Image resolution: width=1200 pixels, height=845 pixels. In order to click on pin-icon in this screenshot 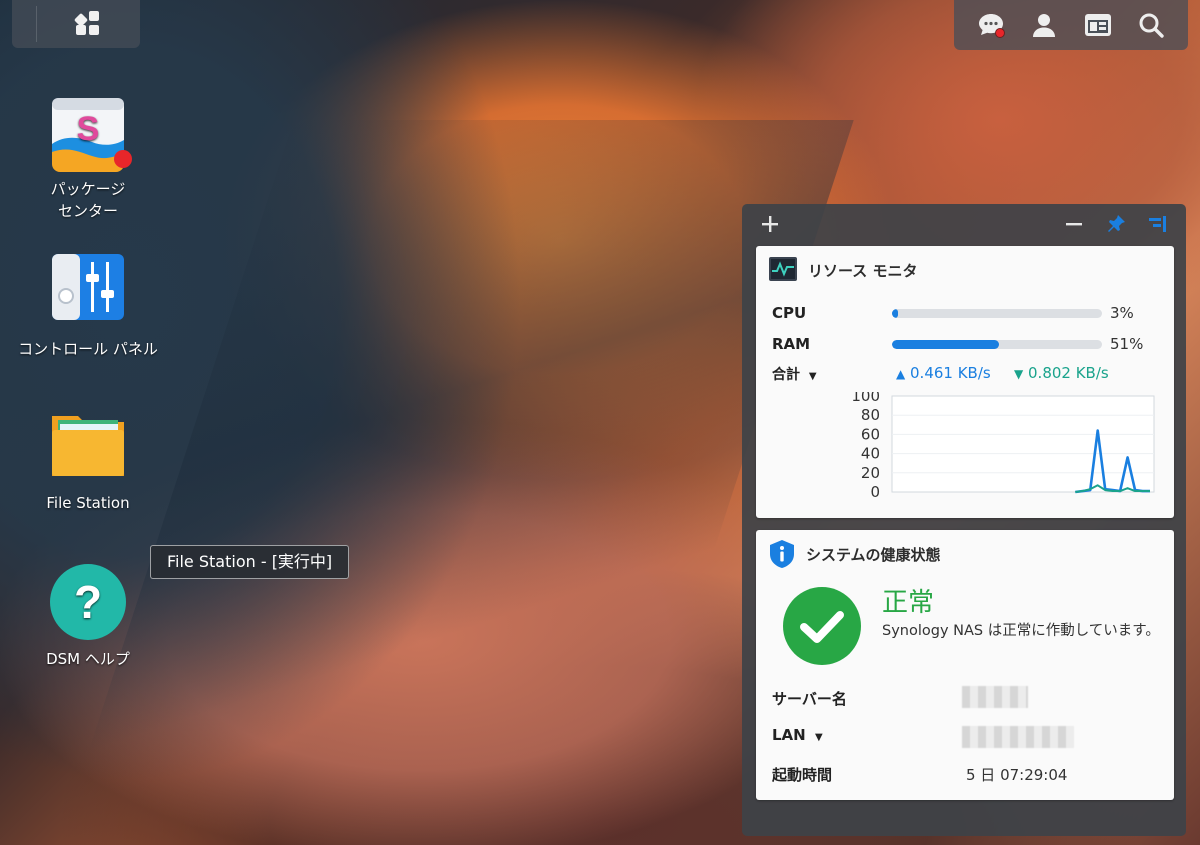, I will do `click(1116, 224)`.